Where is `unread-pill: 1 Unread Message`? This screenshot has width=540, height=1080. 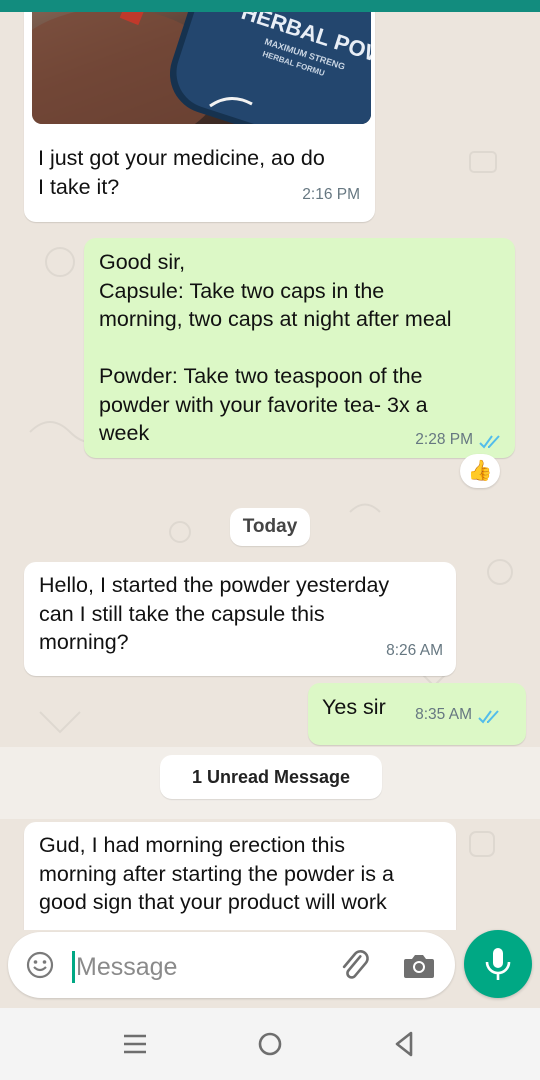 unread-pill: 1 Unread Message is located at coordinates (271, 777).